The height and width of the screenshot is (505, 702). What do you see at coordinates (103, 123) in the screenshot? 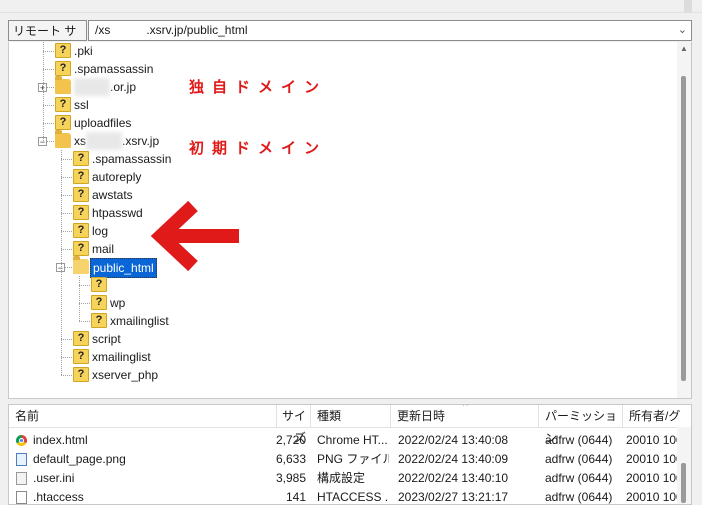
I see `tree-node-label: uploadfiles` at bounding box center [103, 123].